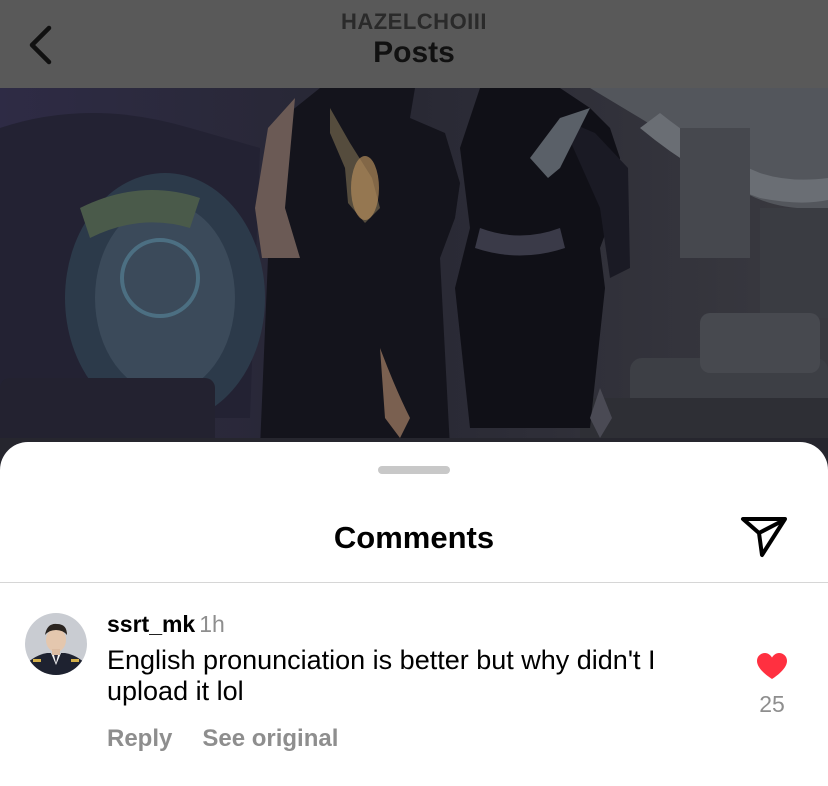 The image size is (828, 786). Describe the element at coordinates (414, 21) in the screenshot. I see `profile-username: HAZELCHOIII` at that location.